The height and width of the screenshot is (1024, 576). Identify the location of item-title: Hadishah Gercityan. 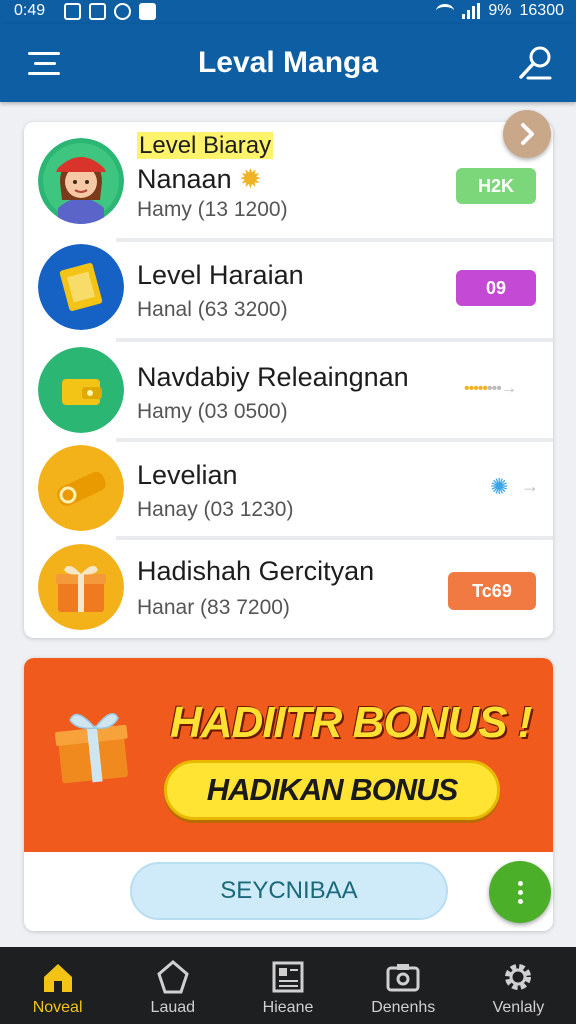
(256, 571).